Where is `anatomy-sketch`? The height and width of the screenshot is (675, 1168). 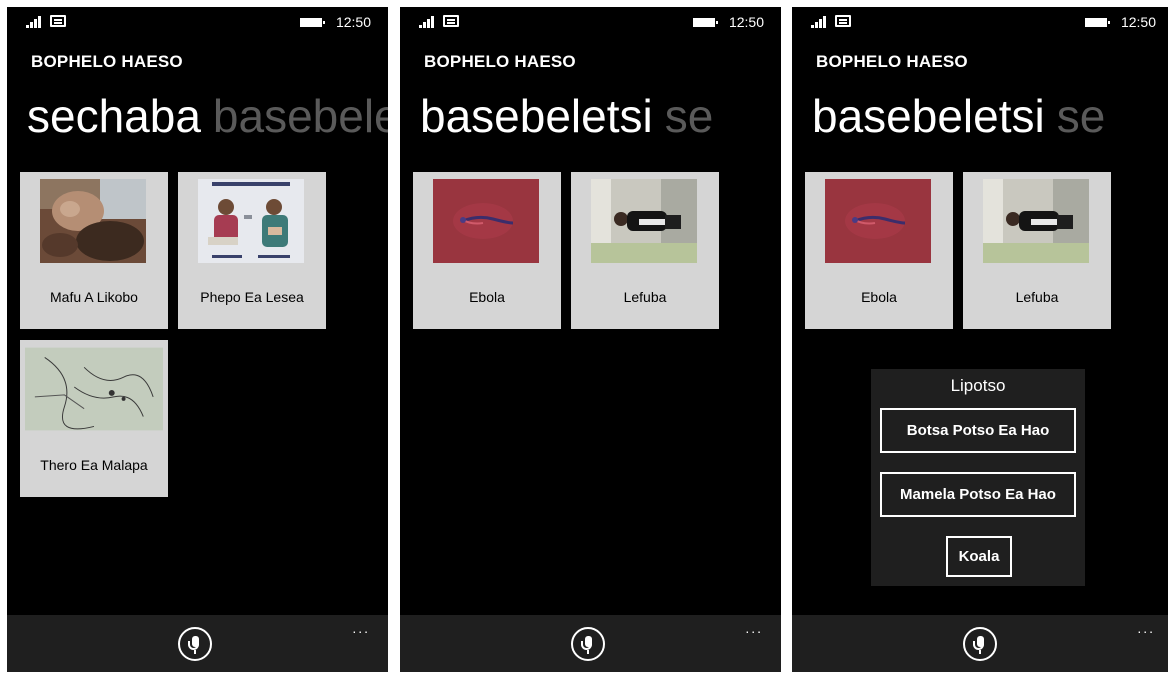 anatomy-sketch is located at coordinates (94, 389).